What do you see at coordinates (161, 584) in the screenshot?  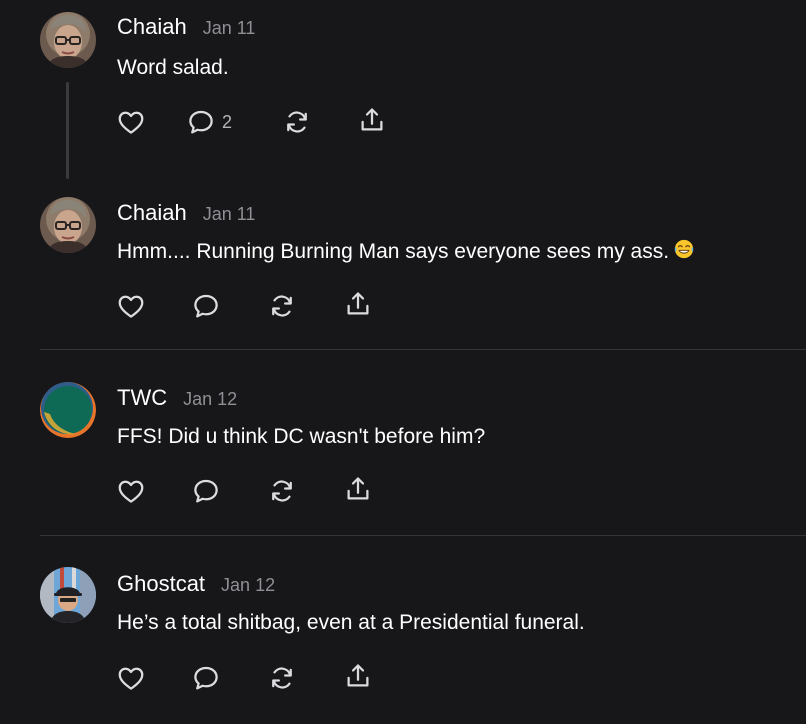 I see `author-name: Ghostcat` at bounding box center [161, 584].